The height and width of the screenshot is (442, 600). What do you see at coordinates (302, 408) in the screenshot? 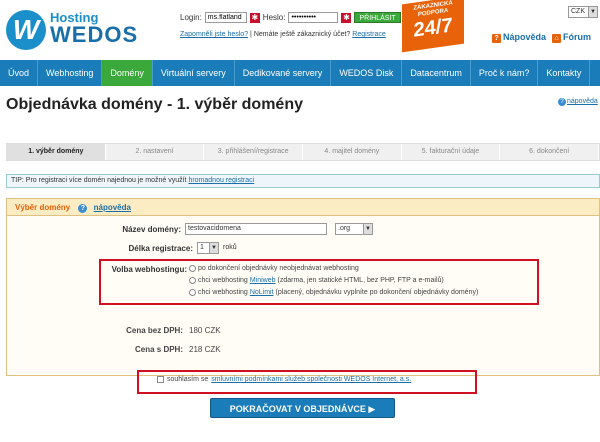
I see `continue-order-button: POKRAČOVAT V OBJEDNÁVCE ▶` at bounding box center [302, 408].